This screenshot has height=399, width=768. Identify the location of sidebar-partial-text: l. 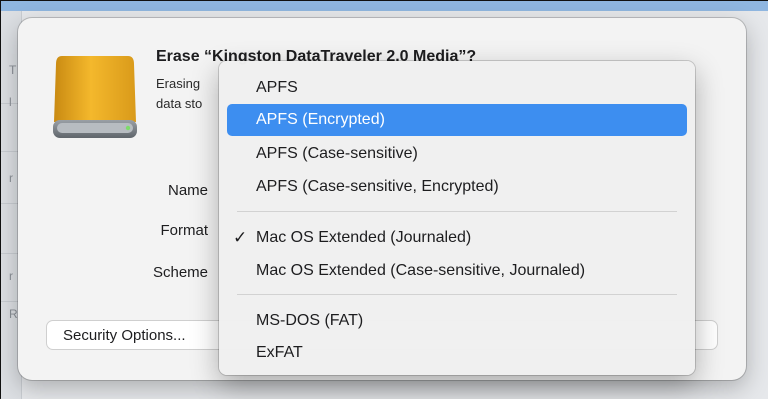
(10, 102).